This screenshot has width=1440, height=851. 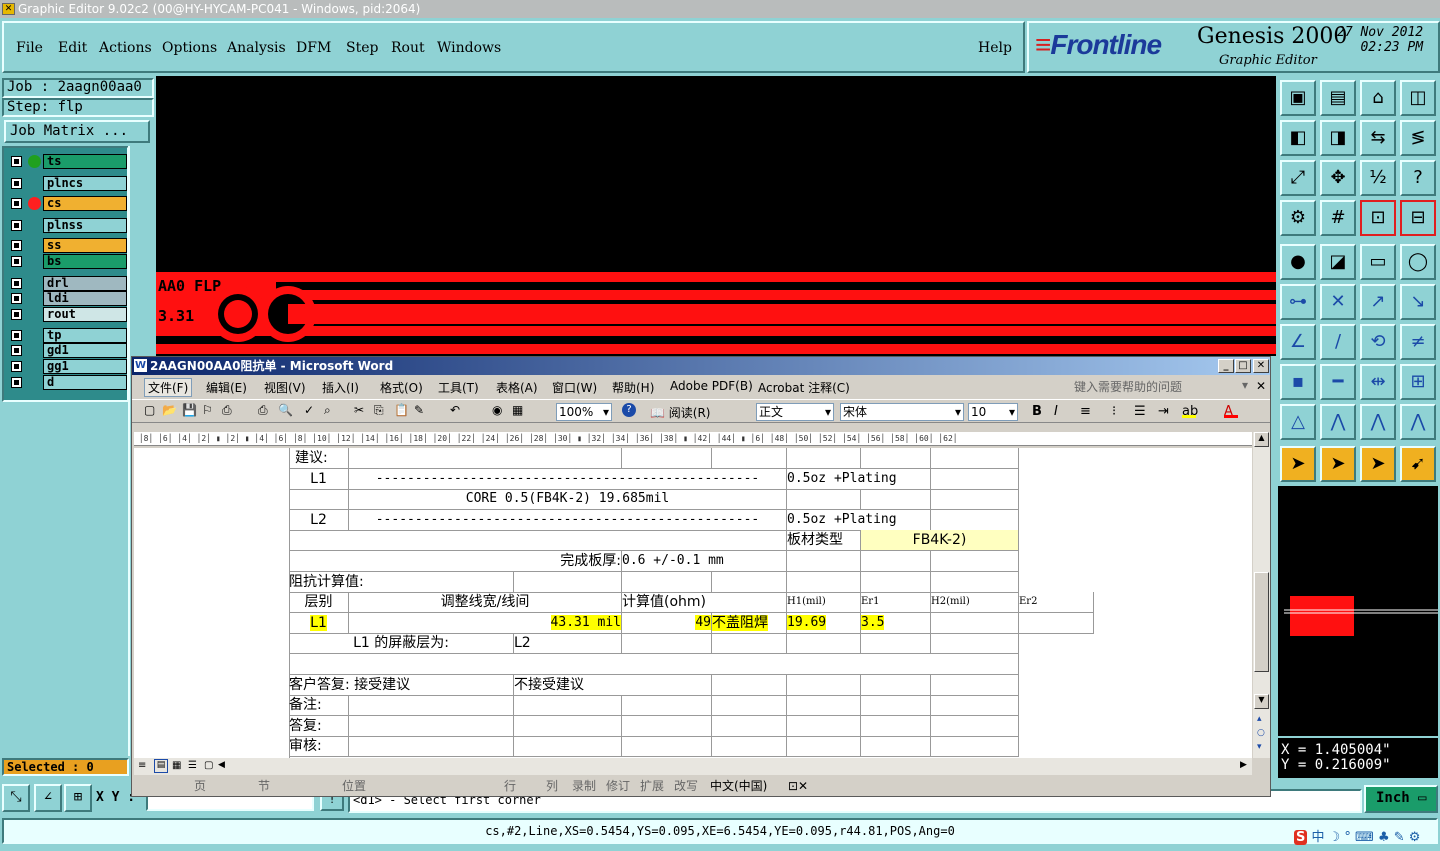 I want to click on word-menu-item-9: Adobe PDF(B), so click(x=711, y=386).